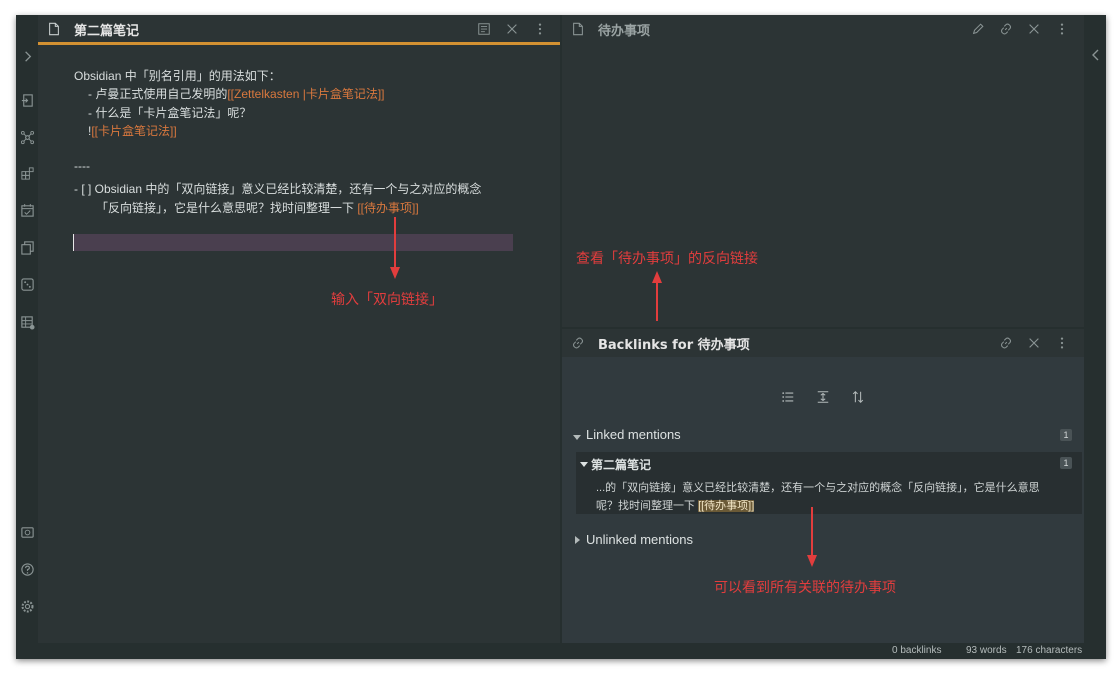  Describe the element at coordinates (1049, 650) in the screenshot. I see `character-count: 176 characters` at that location.